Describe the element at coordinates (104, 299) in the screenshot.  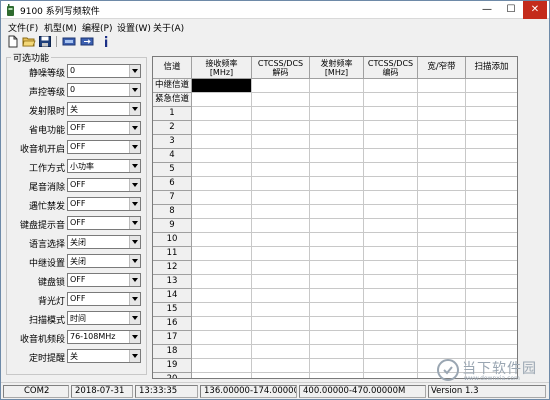
I see `backlight-select: OFF` at that location.